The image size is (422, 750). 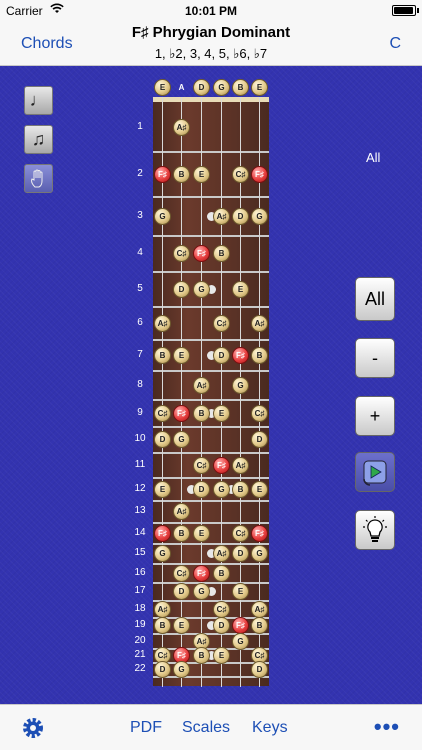 I want to click on minus-button: -, so click(x=375, y=358).